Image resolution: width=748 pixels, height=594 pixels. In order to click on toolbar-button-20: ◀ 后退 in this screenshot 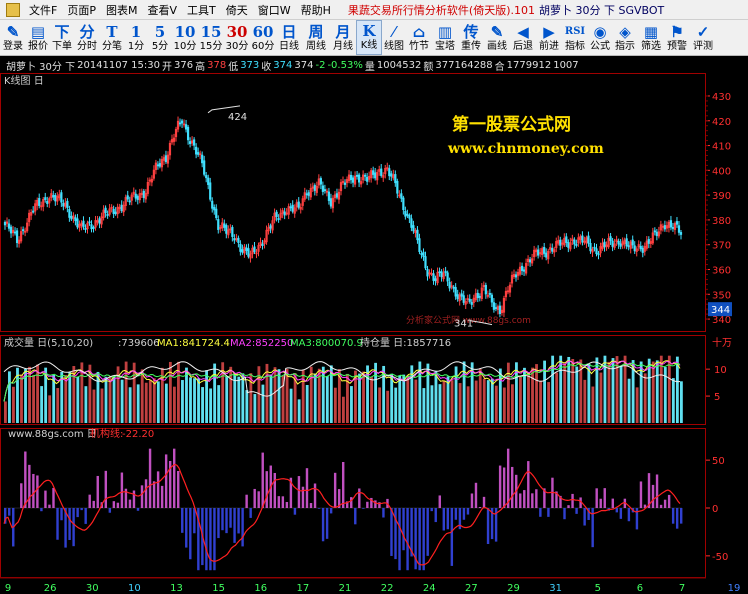, I will do `click(523, 37)`.